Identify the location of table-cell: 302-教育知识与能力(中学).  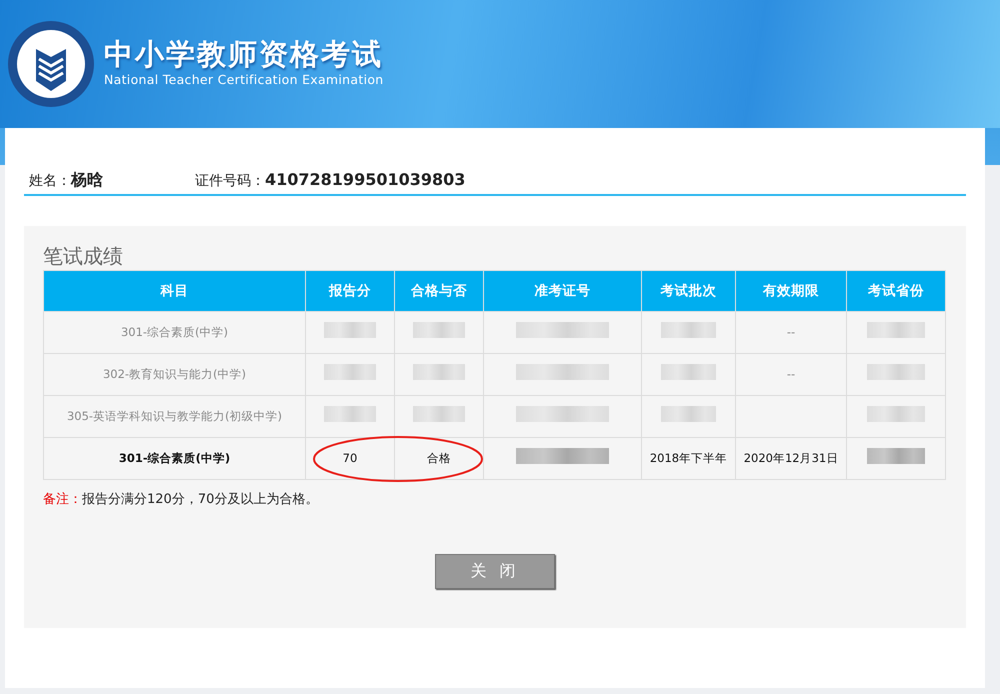
(175, 375).